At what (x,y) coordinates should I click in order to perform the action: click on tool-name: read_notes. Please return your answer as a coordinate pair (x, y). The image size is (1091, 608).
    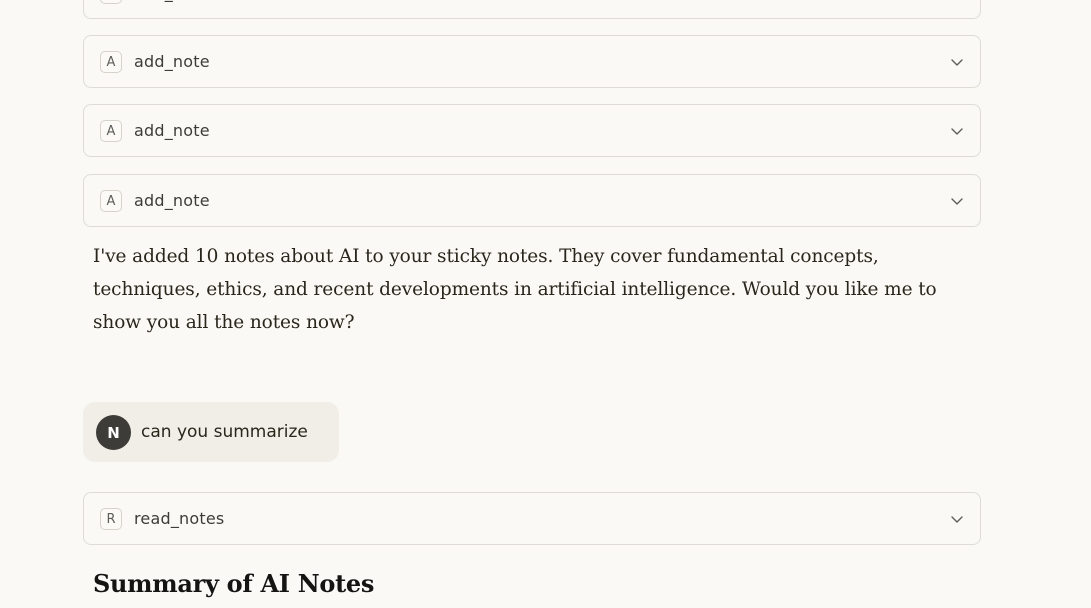
    Looking at the image, I should click on (179, 518).